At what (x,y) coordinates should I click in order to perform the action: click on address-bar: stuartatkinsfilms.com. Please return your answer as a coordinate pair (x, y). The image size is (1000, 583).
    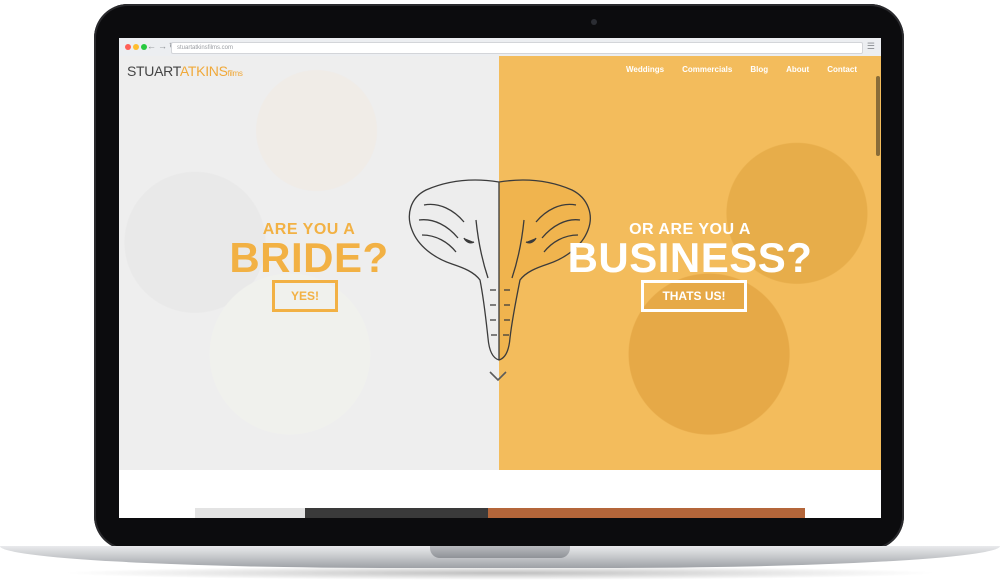
    Looking at the image, I should click on (517, 48).